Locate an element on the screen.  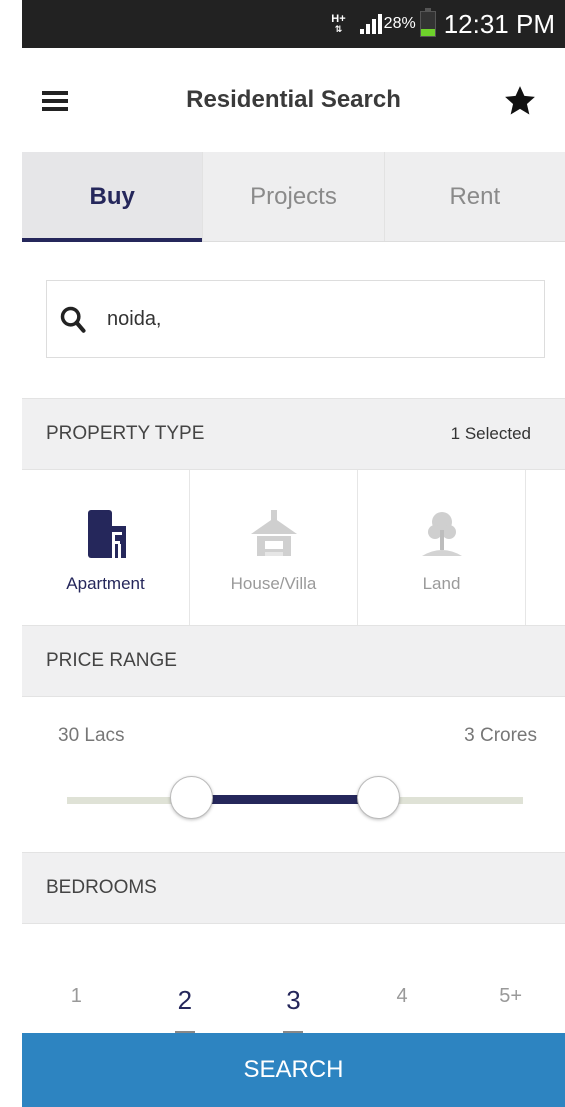
bedroom-options: 1 2 3 4 5+ is located at coordinates (293, 1005).